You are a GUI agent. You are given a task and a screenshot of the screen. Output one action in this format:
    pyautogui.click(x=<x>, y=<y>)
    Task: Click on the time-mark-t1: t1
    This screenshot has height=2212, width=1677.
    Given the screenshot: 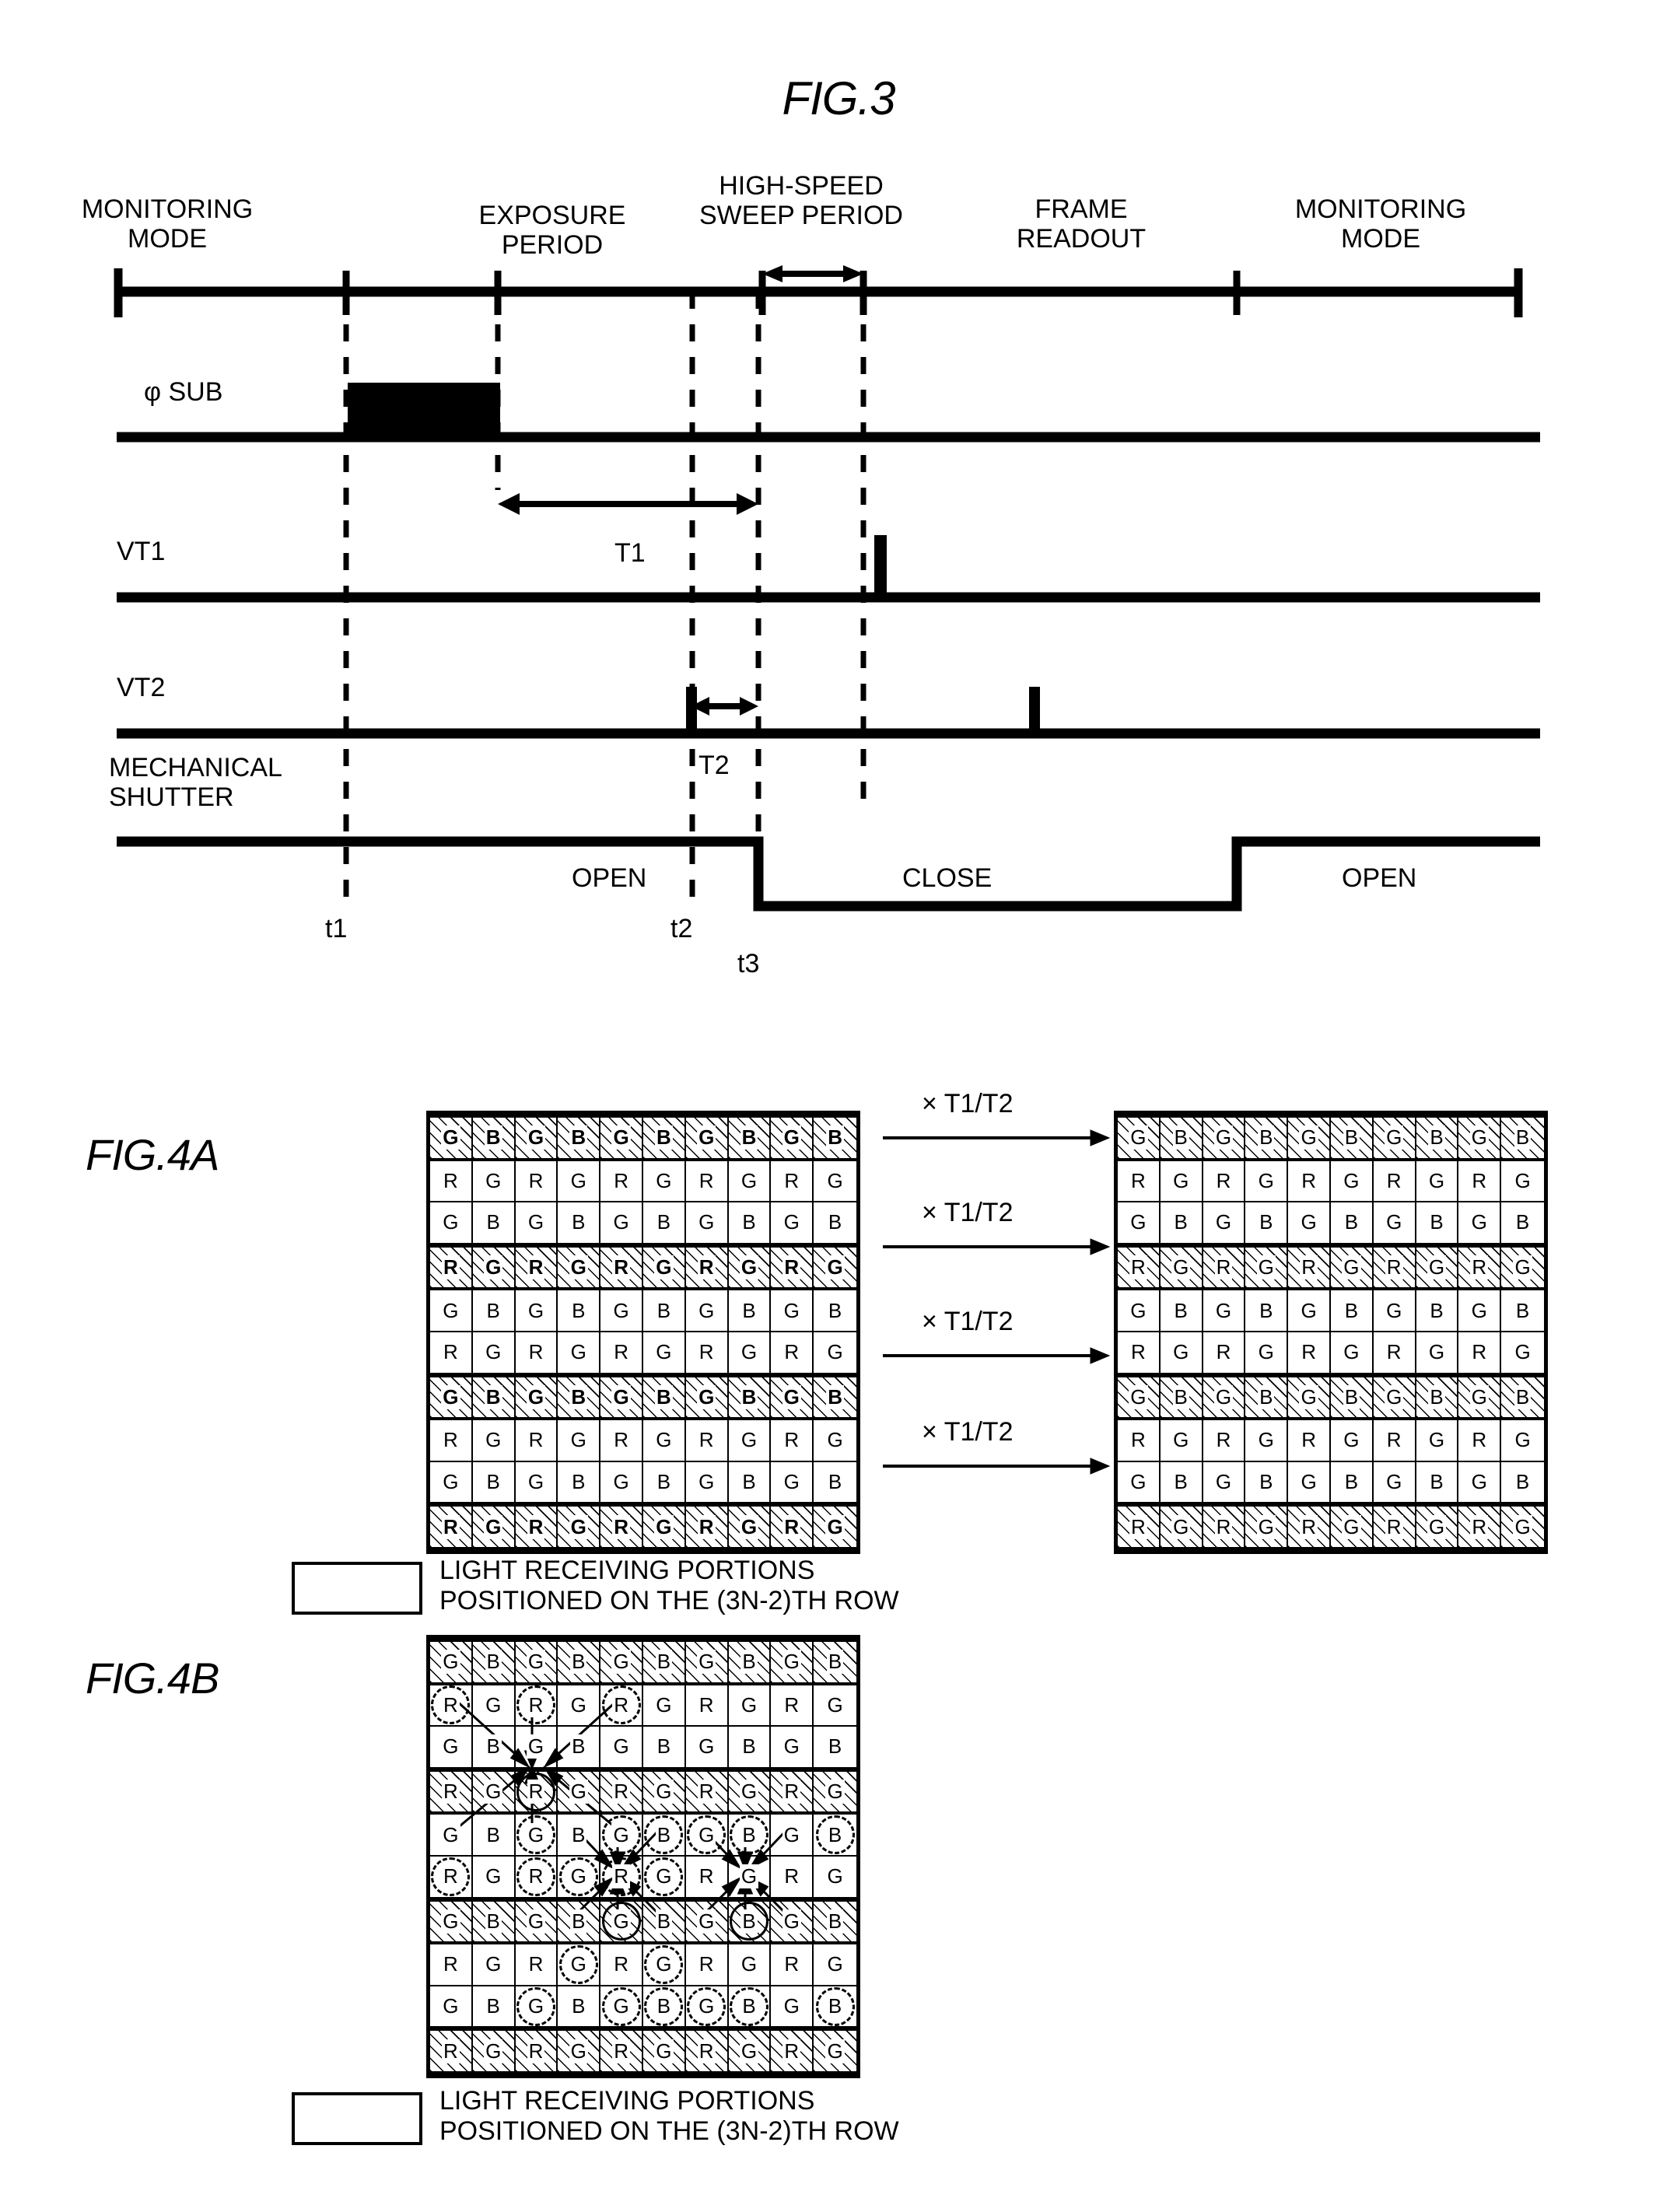 What is the action you would take?
    pyautogui.click(x=336, y=929)
    